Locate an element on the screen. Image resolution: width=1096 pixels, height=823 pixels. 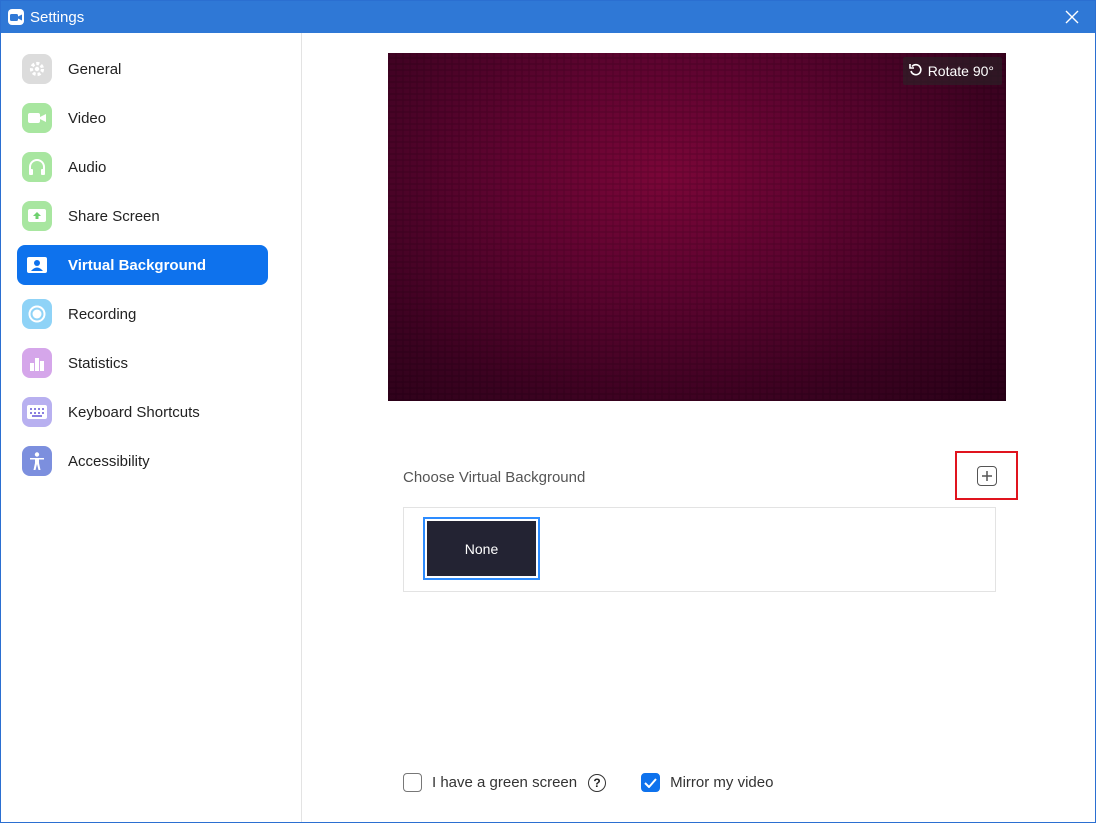
zoom-app-icon is located at coordinates (16, 17).